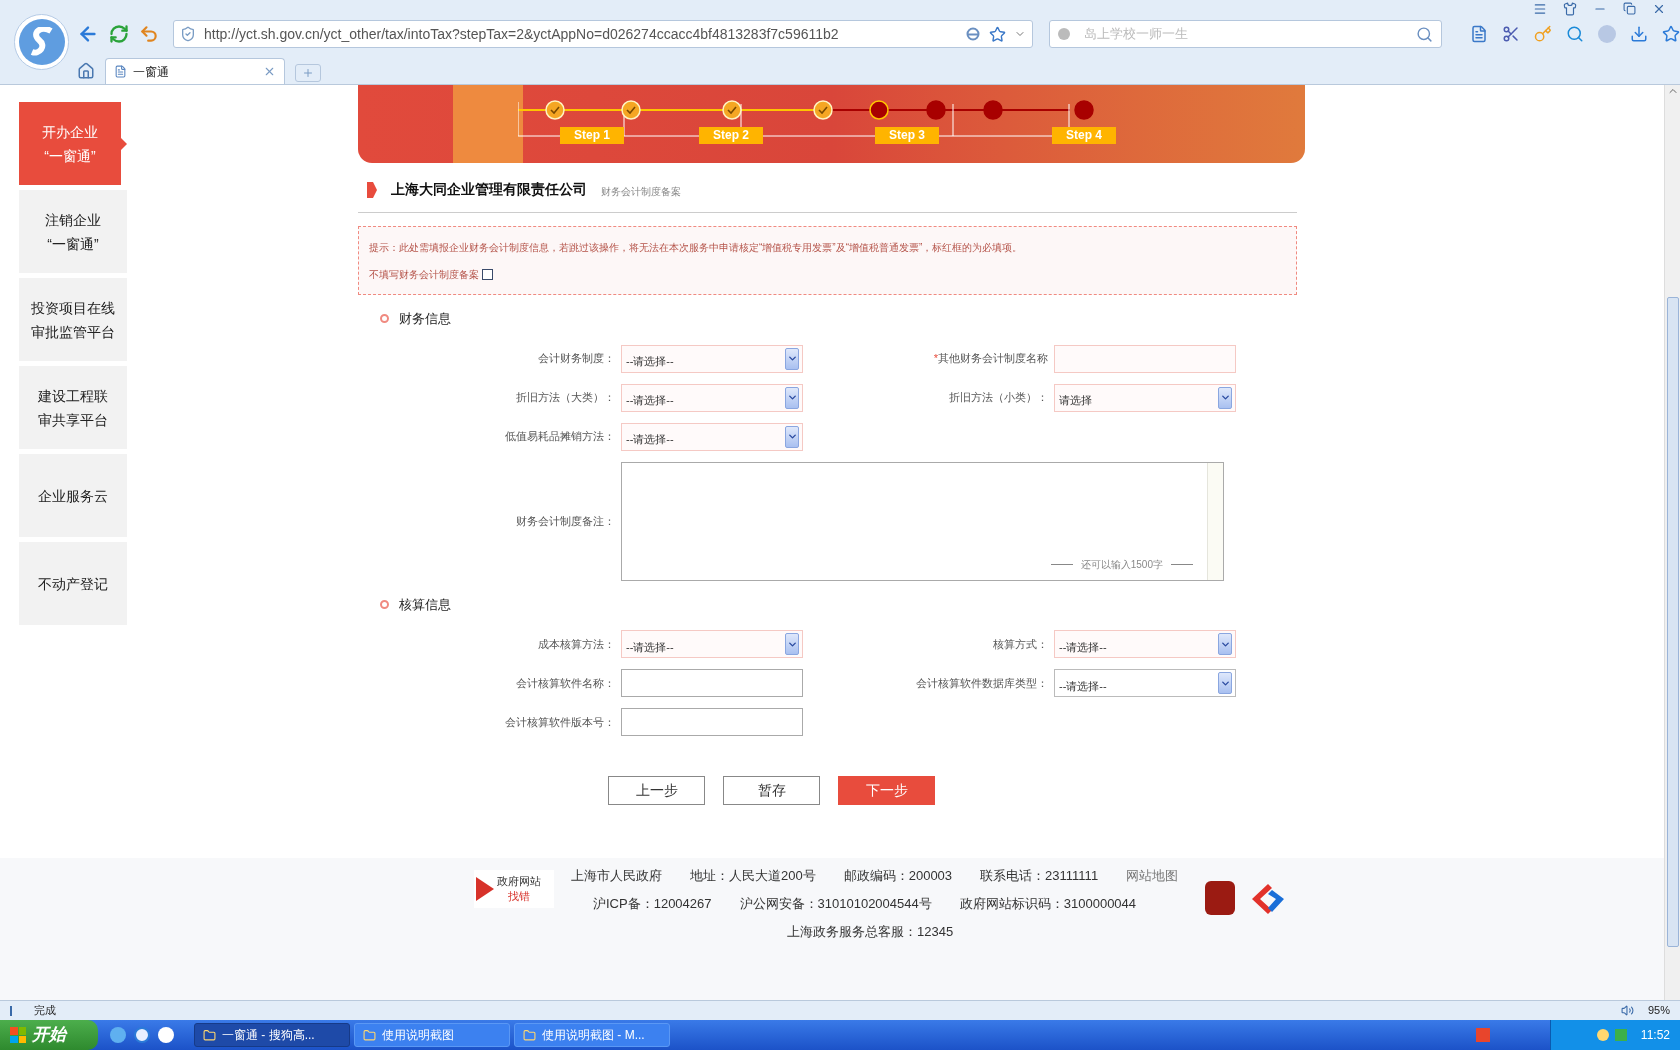  What do you see at coordinates (1671, 34) in the screenshot?
I see `favorites-icon` at bounding box center [1671, 34].